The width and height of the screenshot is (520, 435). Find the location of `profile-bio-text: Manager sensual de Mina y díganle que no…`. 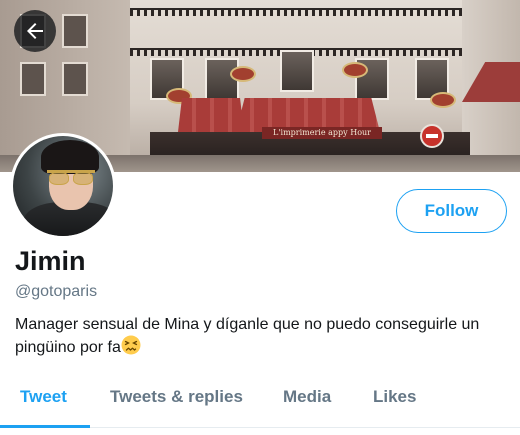

profile-bio-text: Manager sensual de Mina y díganle que no… is located at coordinates (247, 336).